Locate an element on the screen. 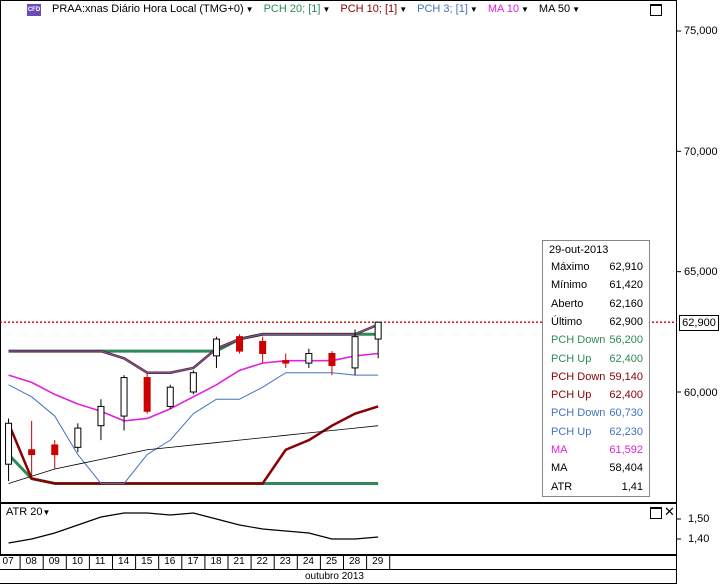 Image resolution: width=726 pixels, height=584 pixels. data-window-value: 62,900 is located at coordinates (626, 321).